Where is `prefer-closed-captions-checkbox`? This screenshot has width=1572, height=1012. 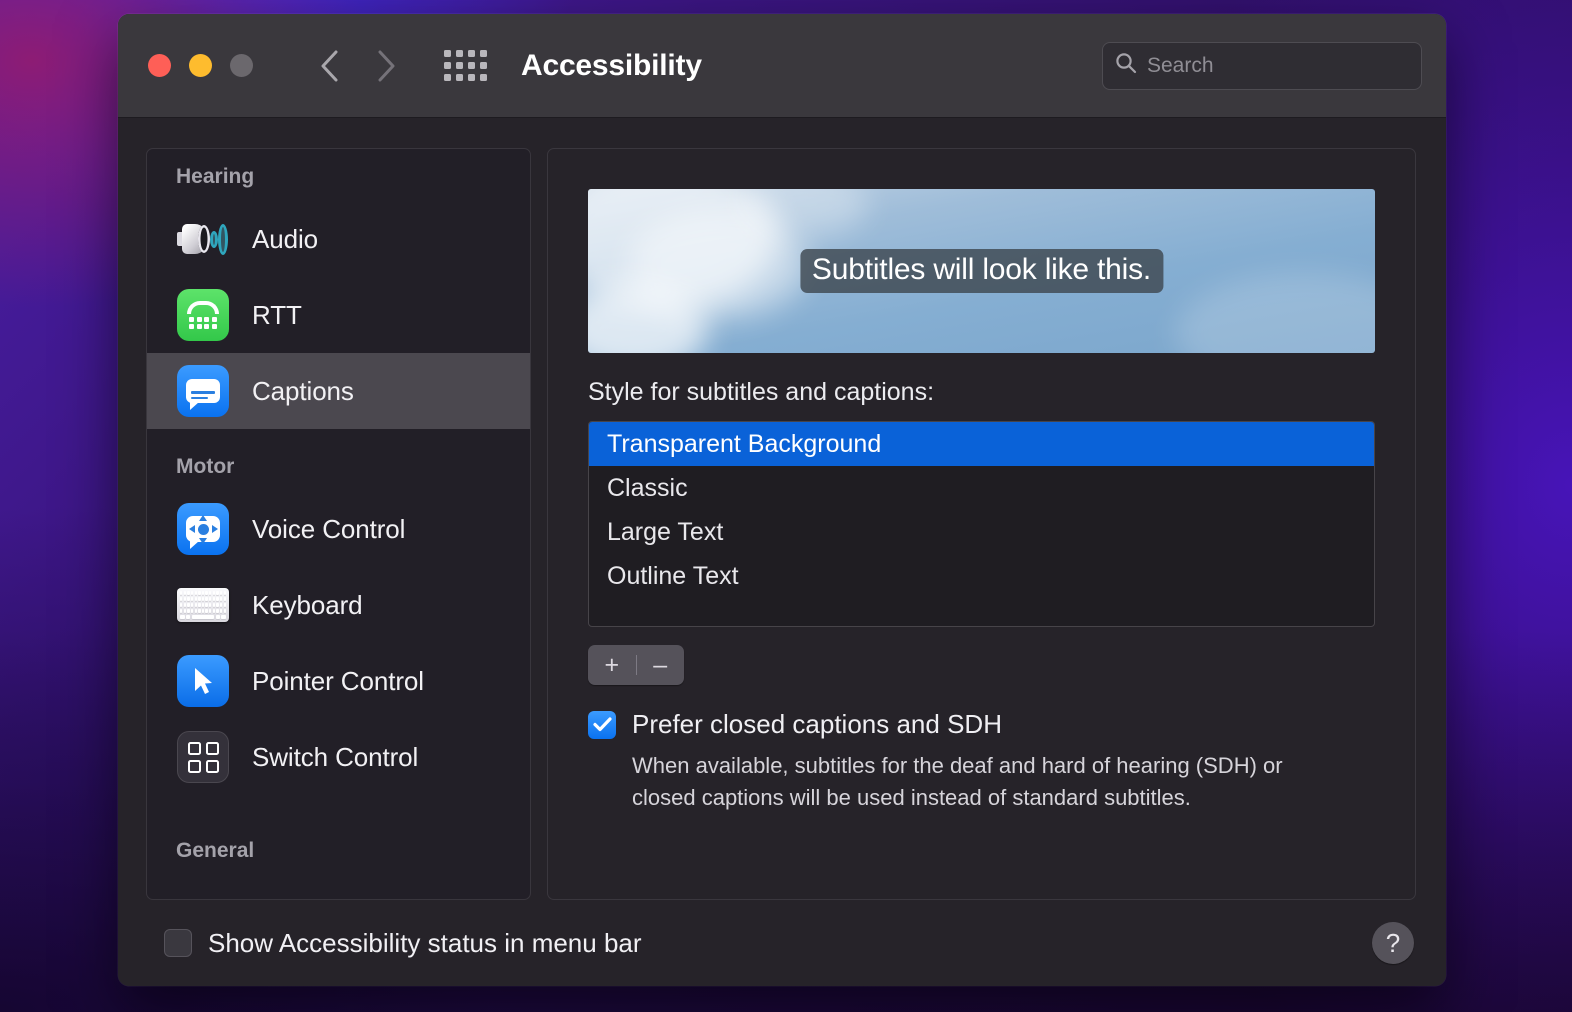 prefer-closed-captions-checkbox is located at coordinates (602, 724).